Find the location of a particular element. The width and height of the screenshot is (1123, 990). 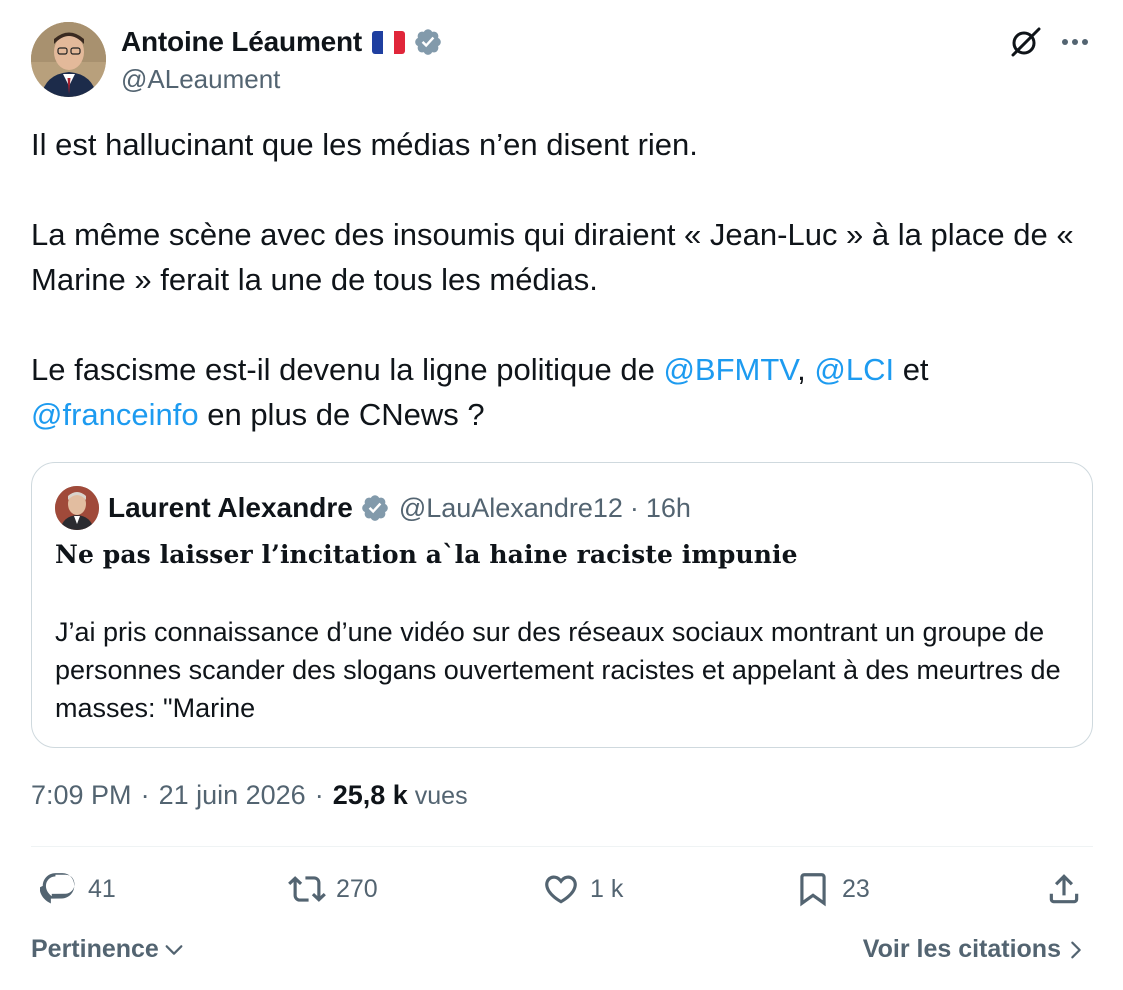

mention-franceinfo: @franceinfo is located at coordinates (115, 414).